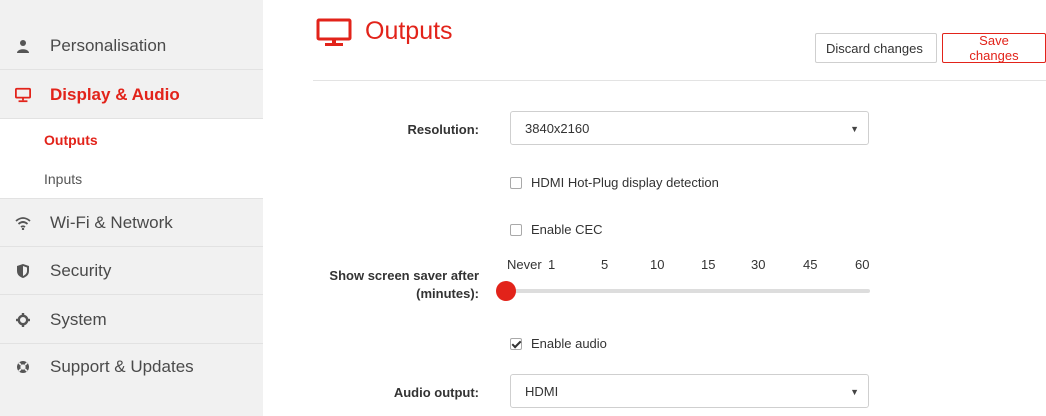 Image resolution: width=1046 pixels, height=416 pixels. I want to click on resolution-value: 3840x2160, so click(557, 128).